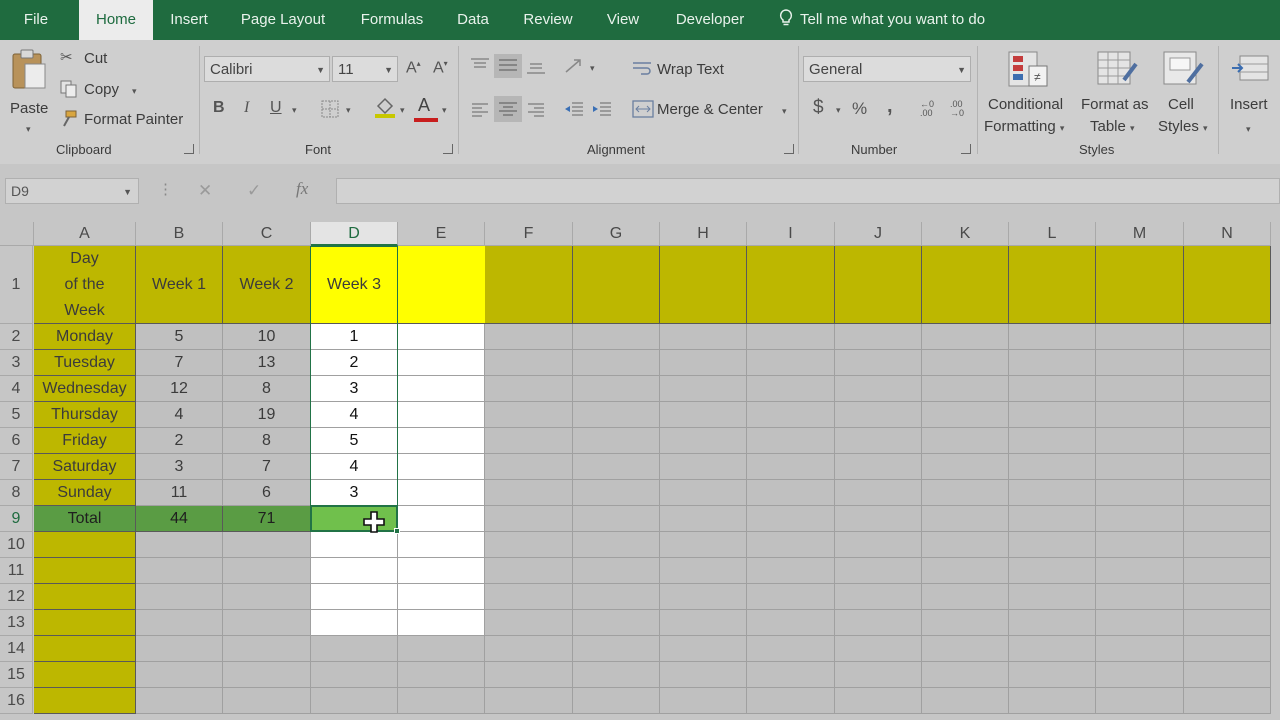 The height and width of the screenshot is (720, 1280). What do you see at coordinates (1052, 493) in the screenshot?
I see `cell-l8` at bounding box center [1052, 493].